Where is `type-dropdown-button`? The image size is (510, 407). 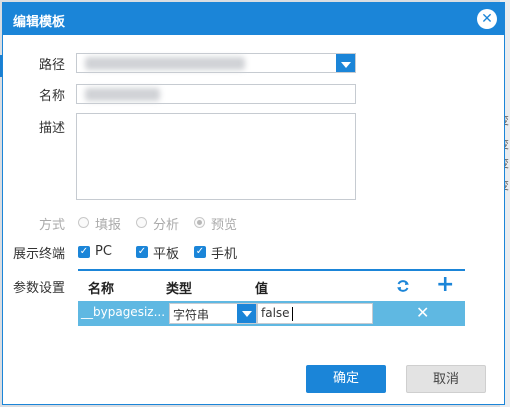
type-dropdown-button is located at coordinates (246, 313).